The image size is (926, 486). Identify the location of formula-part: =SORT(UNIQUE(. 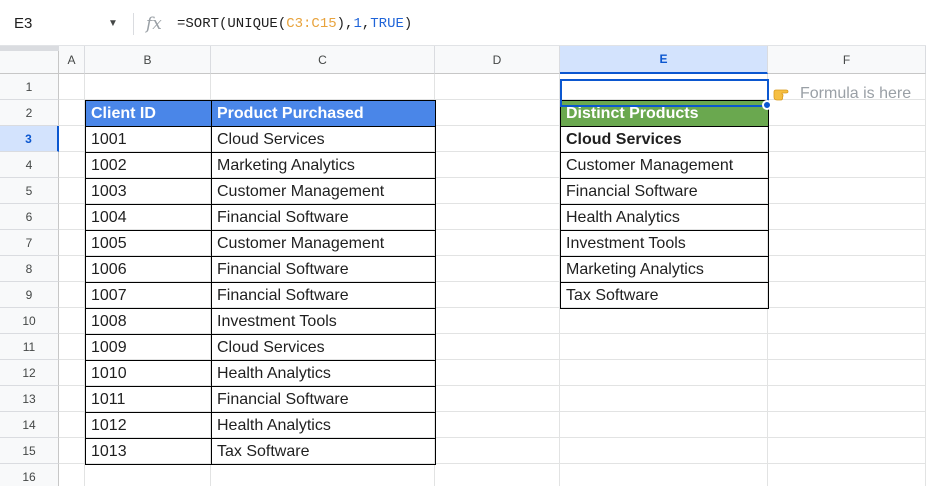
(232, 24).